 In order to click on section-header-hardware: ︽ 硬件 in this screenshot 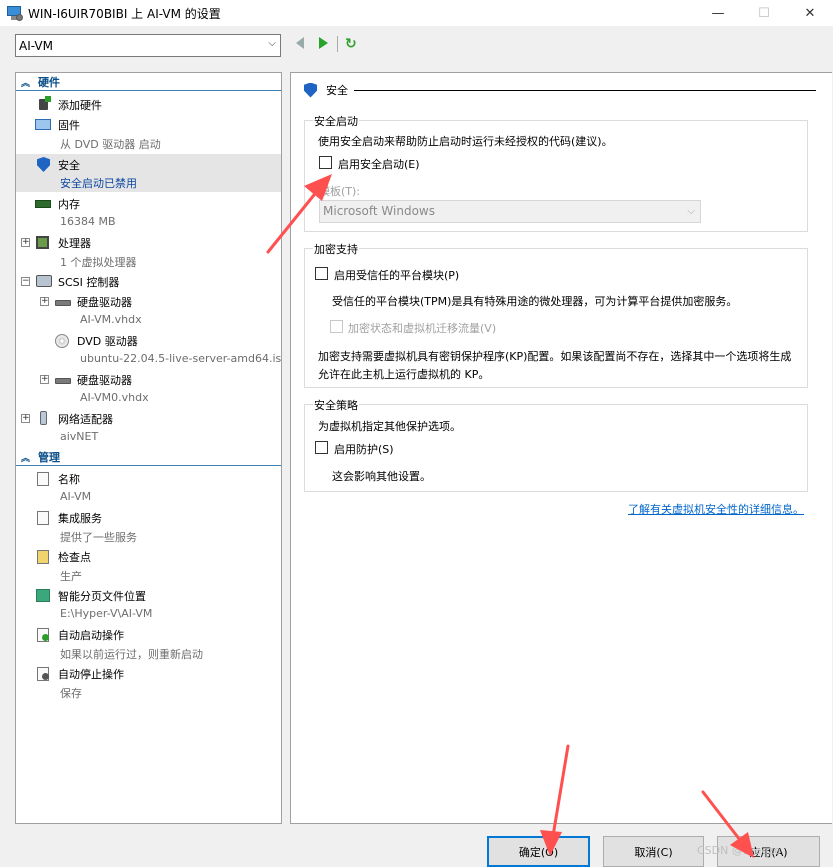, I will do `click(148, 82)`.